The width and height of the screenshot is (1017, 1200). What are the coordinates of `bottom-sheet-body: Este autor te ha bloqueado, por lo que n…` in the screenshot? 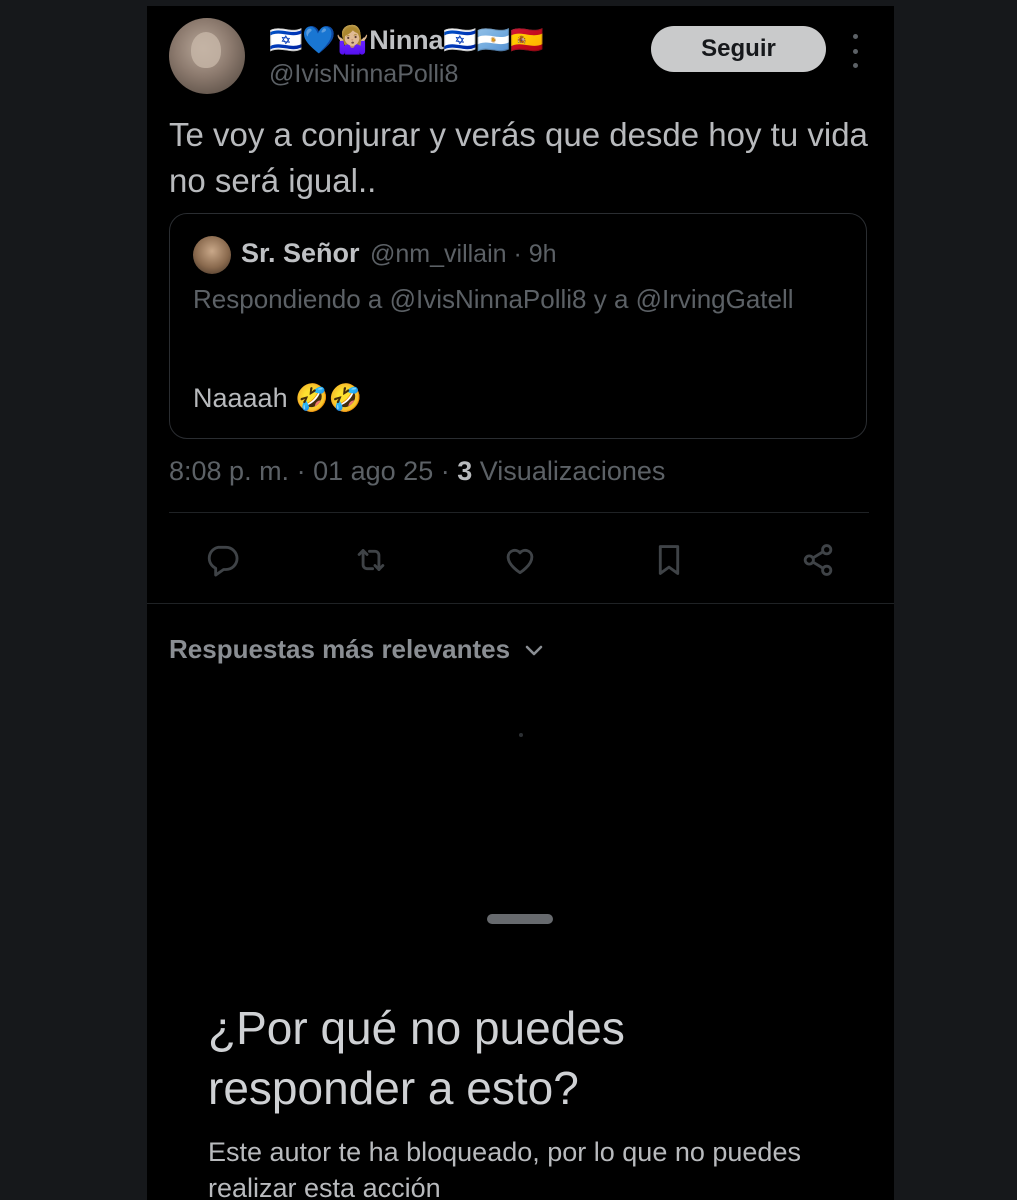 It's located at (504, 1168).